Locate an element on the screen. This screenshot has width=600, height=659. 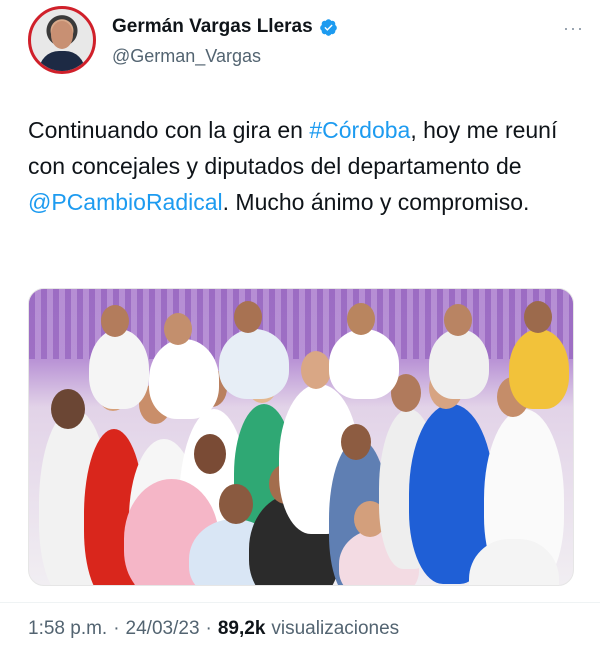
tweet-text-segment: . Mucho ánimo y compromiso. is located at coordinates (376, 202).